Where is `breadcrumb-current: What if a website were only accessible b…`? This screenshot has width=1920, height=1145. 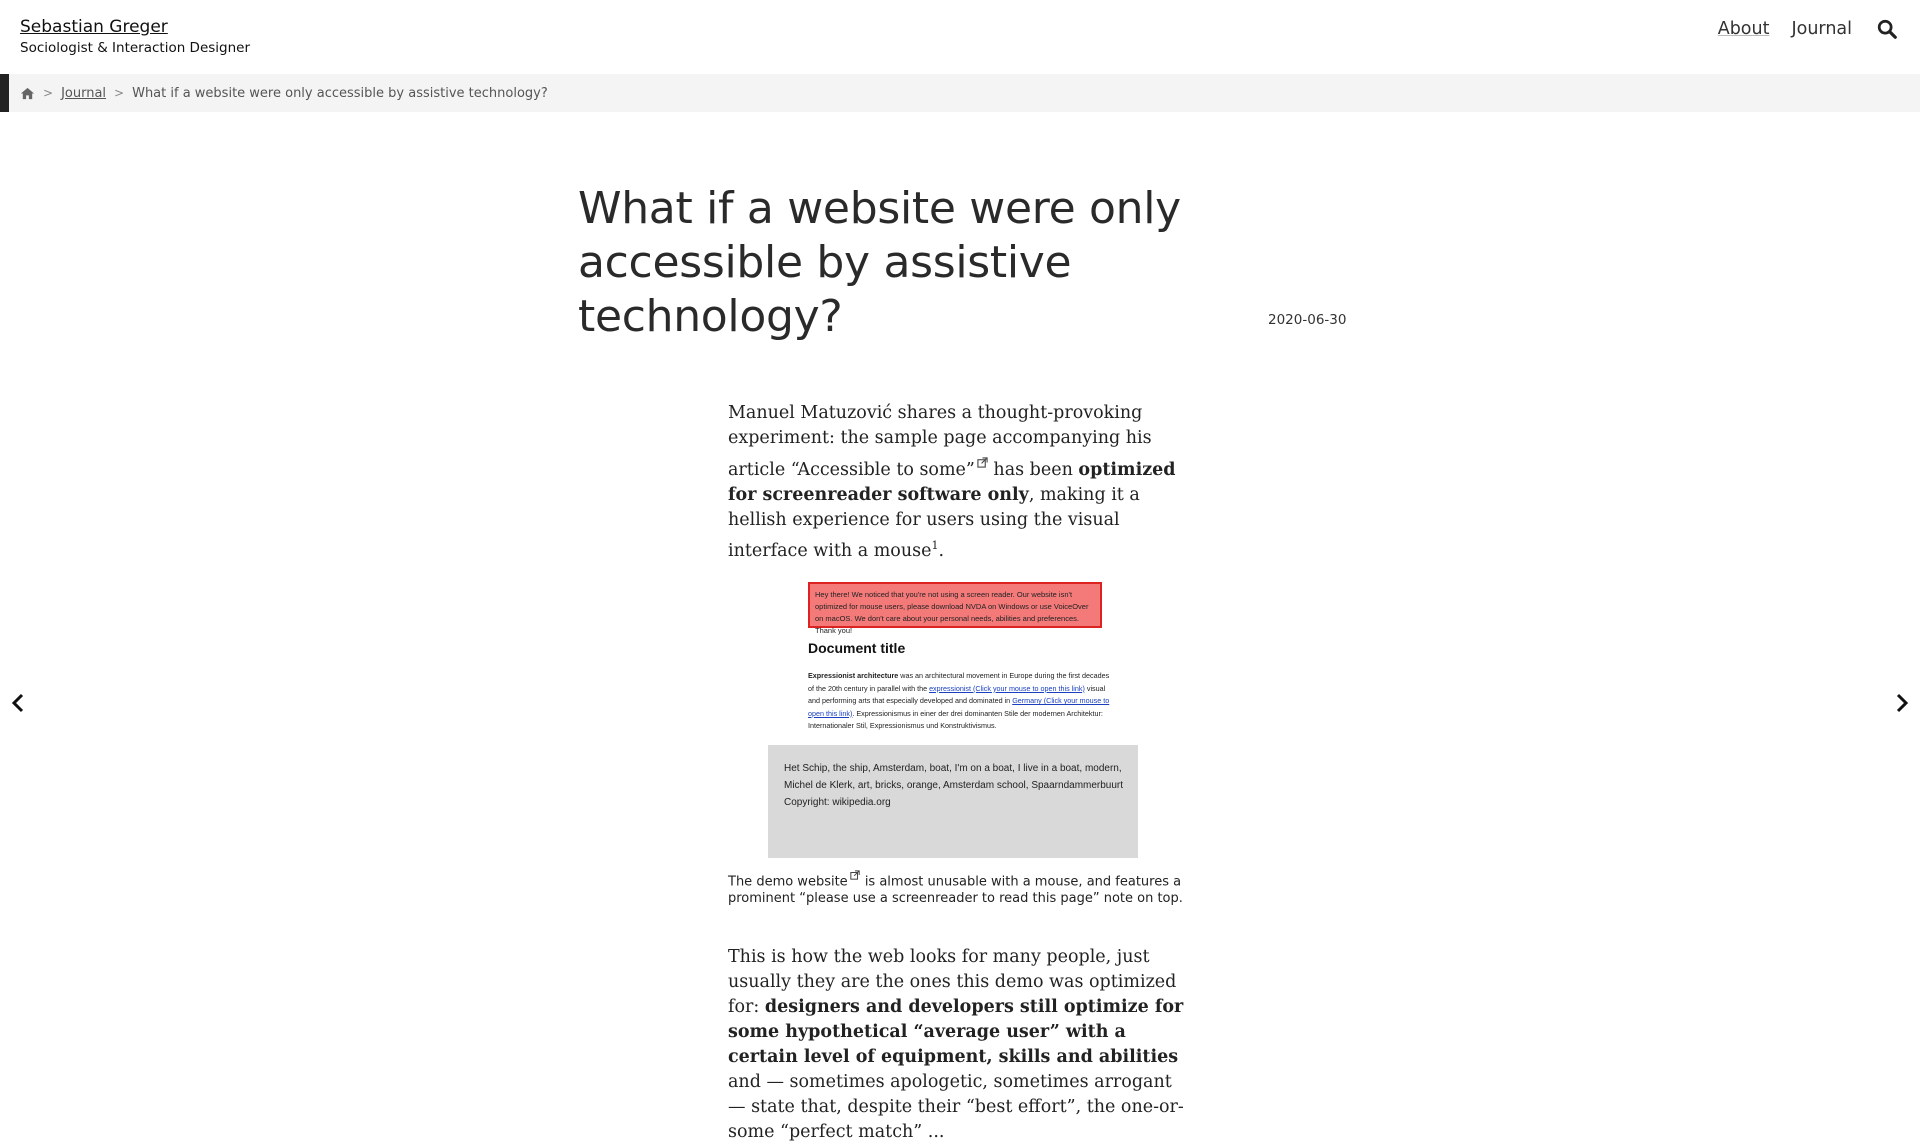 breadcrumb-current: What if a website were only accessible b… is located at coordinates (340, 93).